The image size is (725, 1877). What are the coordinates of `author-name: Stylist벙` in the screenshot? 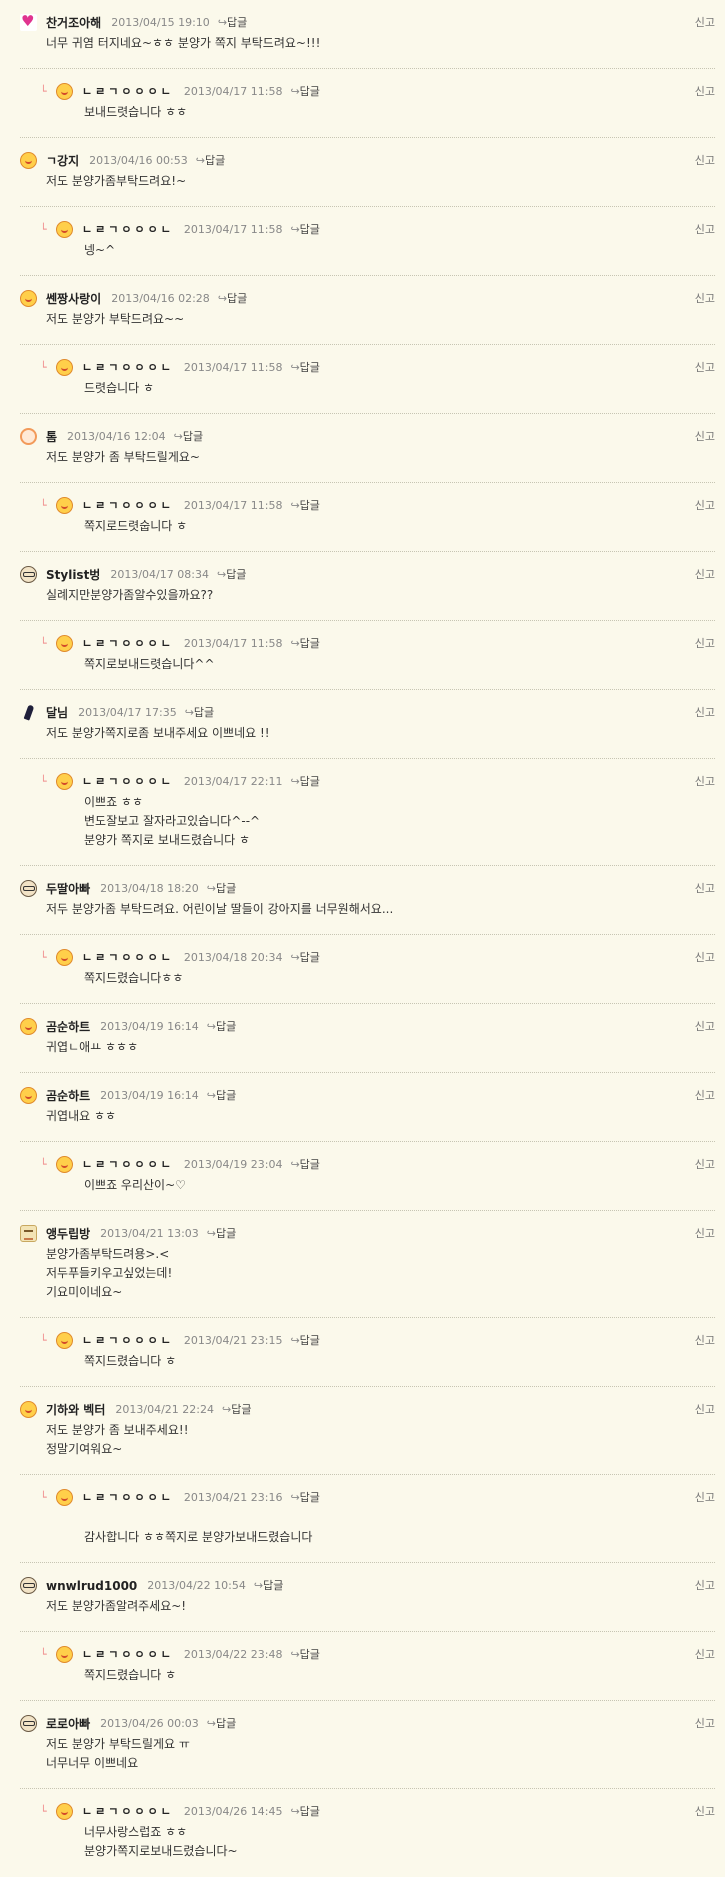 It's located at (73, 575).